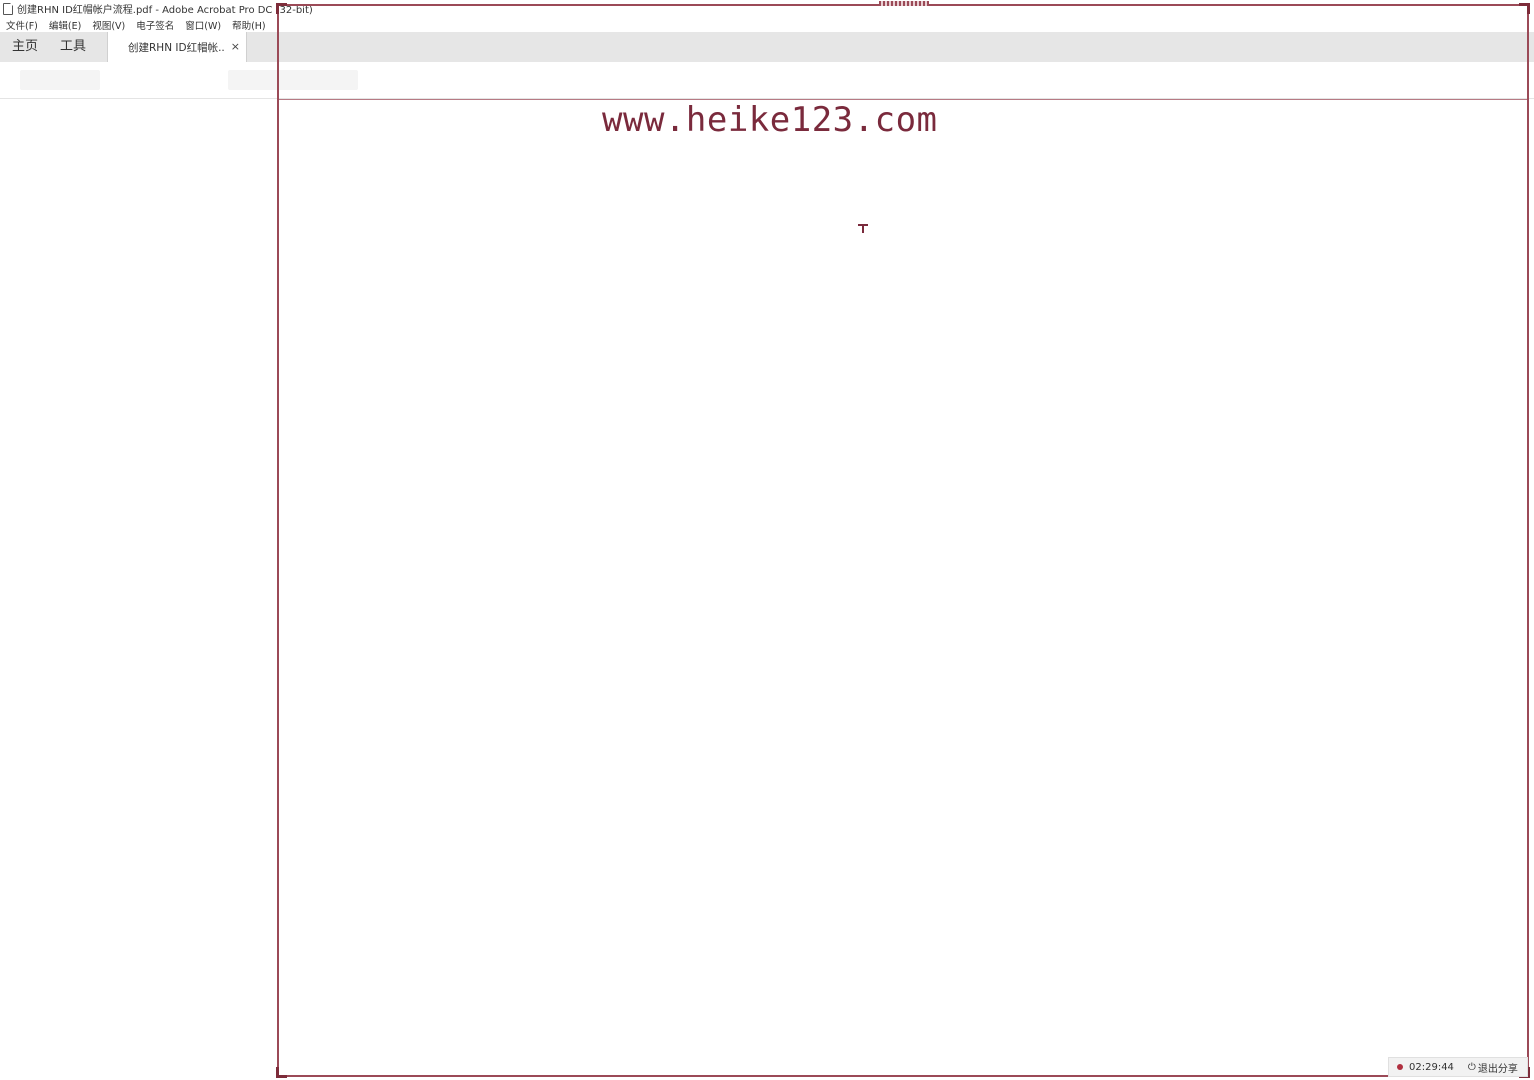 This screenshot has width=1534, height=1080. I want to click on exit-share-button: 退出分享, so click(1498, 1067).